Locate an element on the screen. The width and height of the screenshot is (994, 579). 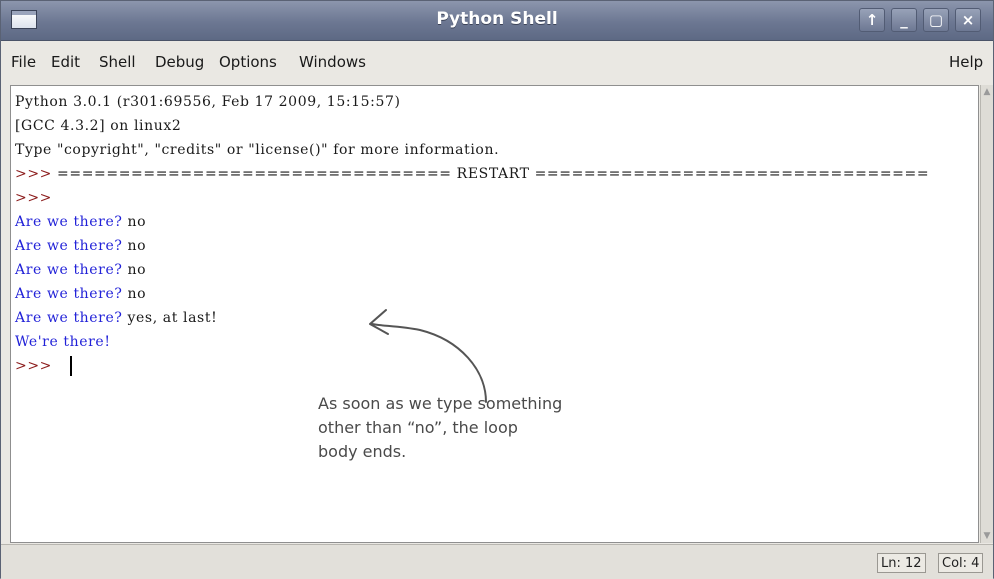
status-bar: Ln: 12 Col: 4 is located at coordinates (497, 561).